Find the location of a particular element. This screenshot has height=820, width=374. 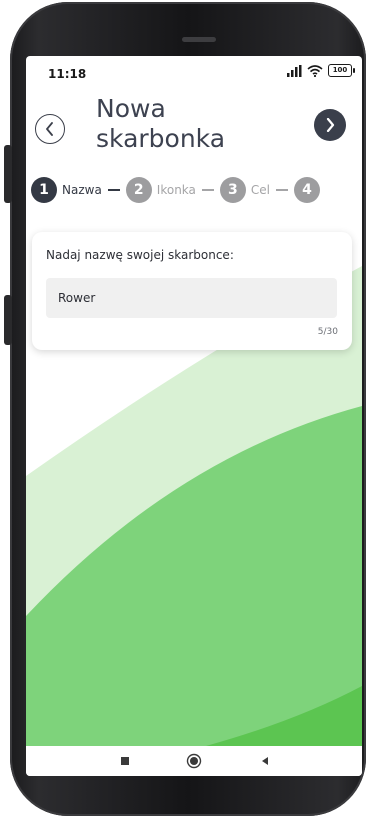

next-button is located at coordinates (330, 125).